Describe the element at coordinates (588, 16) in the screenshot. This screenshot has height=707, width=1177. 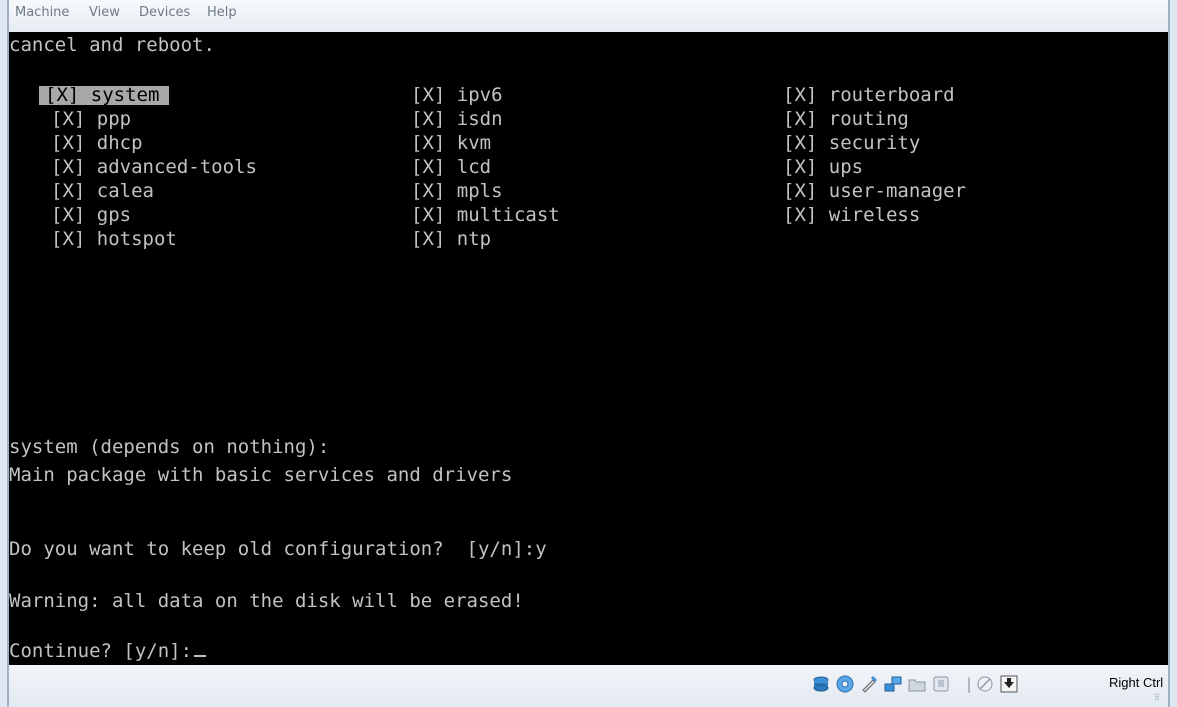
I see `menu-bar: Machine View Devices Help` at that location.